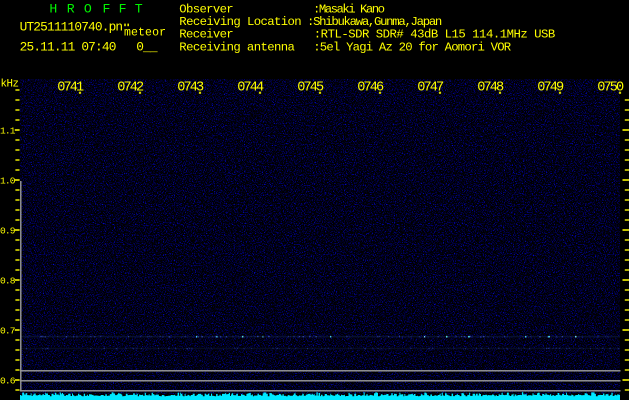  I want to click on svg-text: 0746, so click(370, 88).